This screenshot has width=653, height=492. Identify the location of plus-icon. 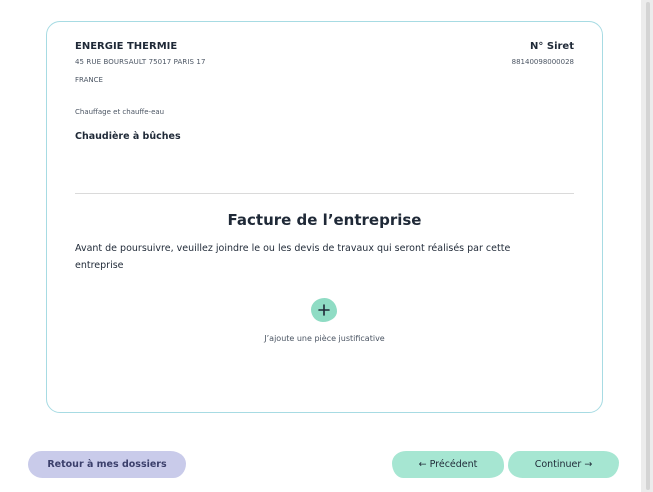
(324, 310).